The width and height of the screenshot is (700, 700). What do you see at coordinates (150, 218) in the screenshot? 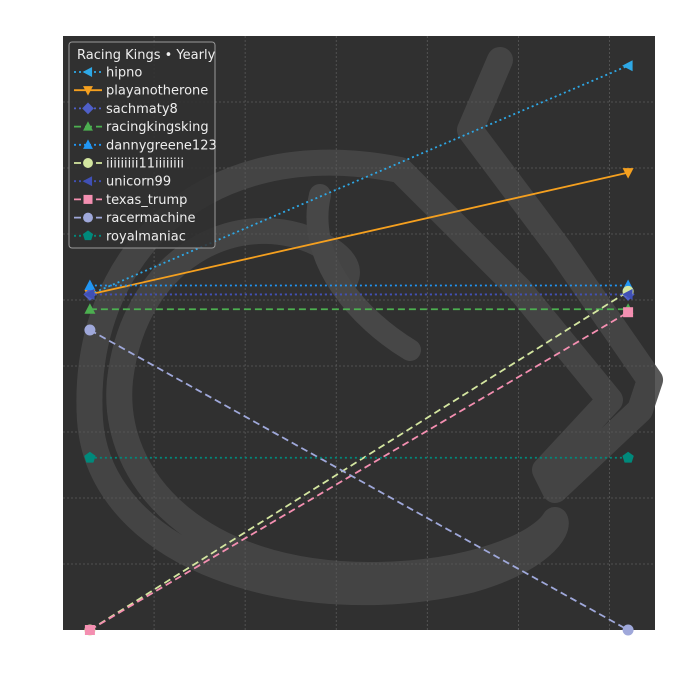
I see `legend-label-racermachine: racermachine` at bounding box center [150, 218].